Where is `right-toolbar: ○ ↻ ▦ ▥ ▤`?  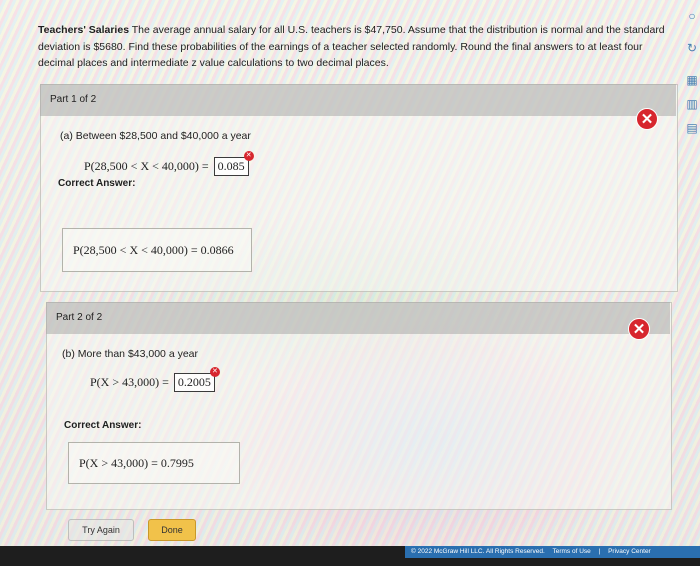 right-toolbar: ○ ↻ ▦ ▥ ▤ is located at coordinates (691, 80).